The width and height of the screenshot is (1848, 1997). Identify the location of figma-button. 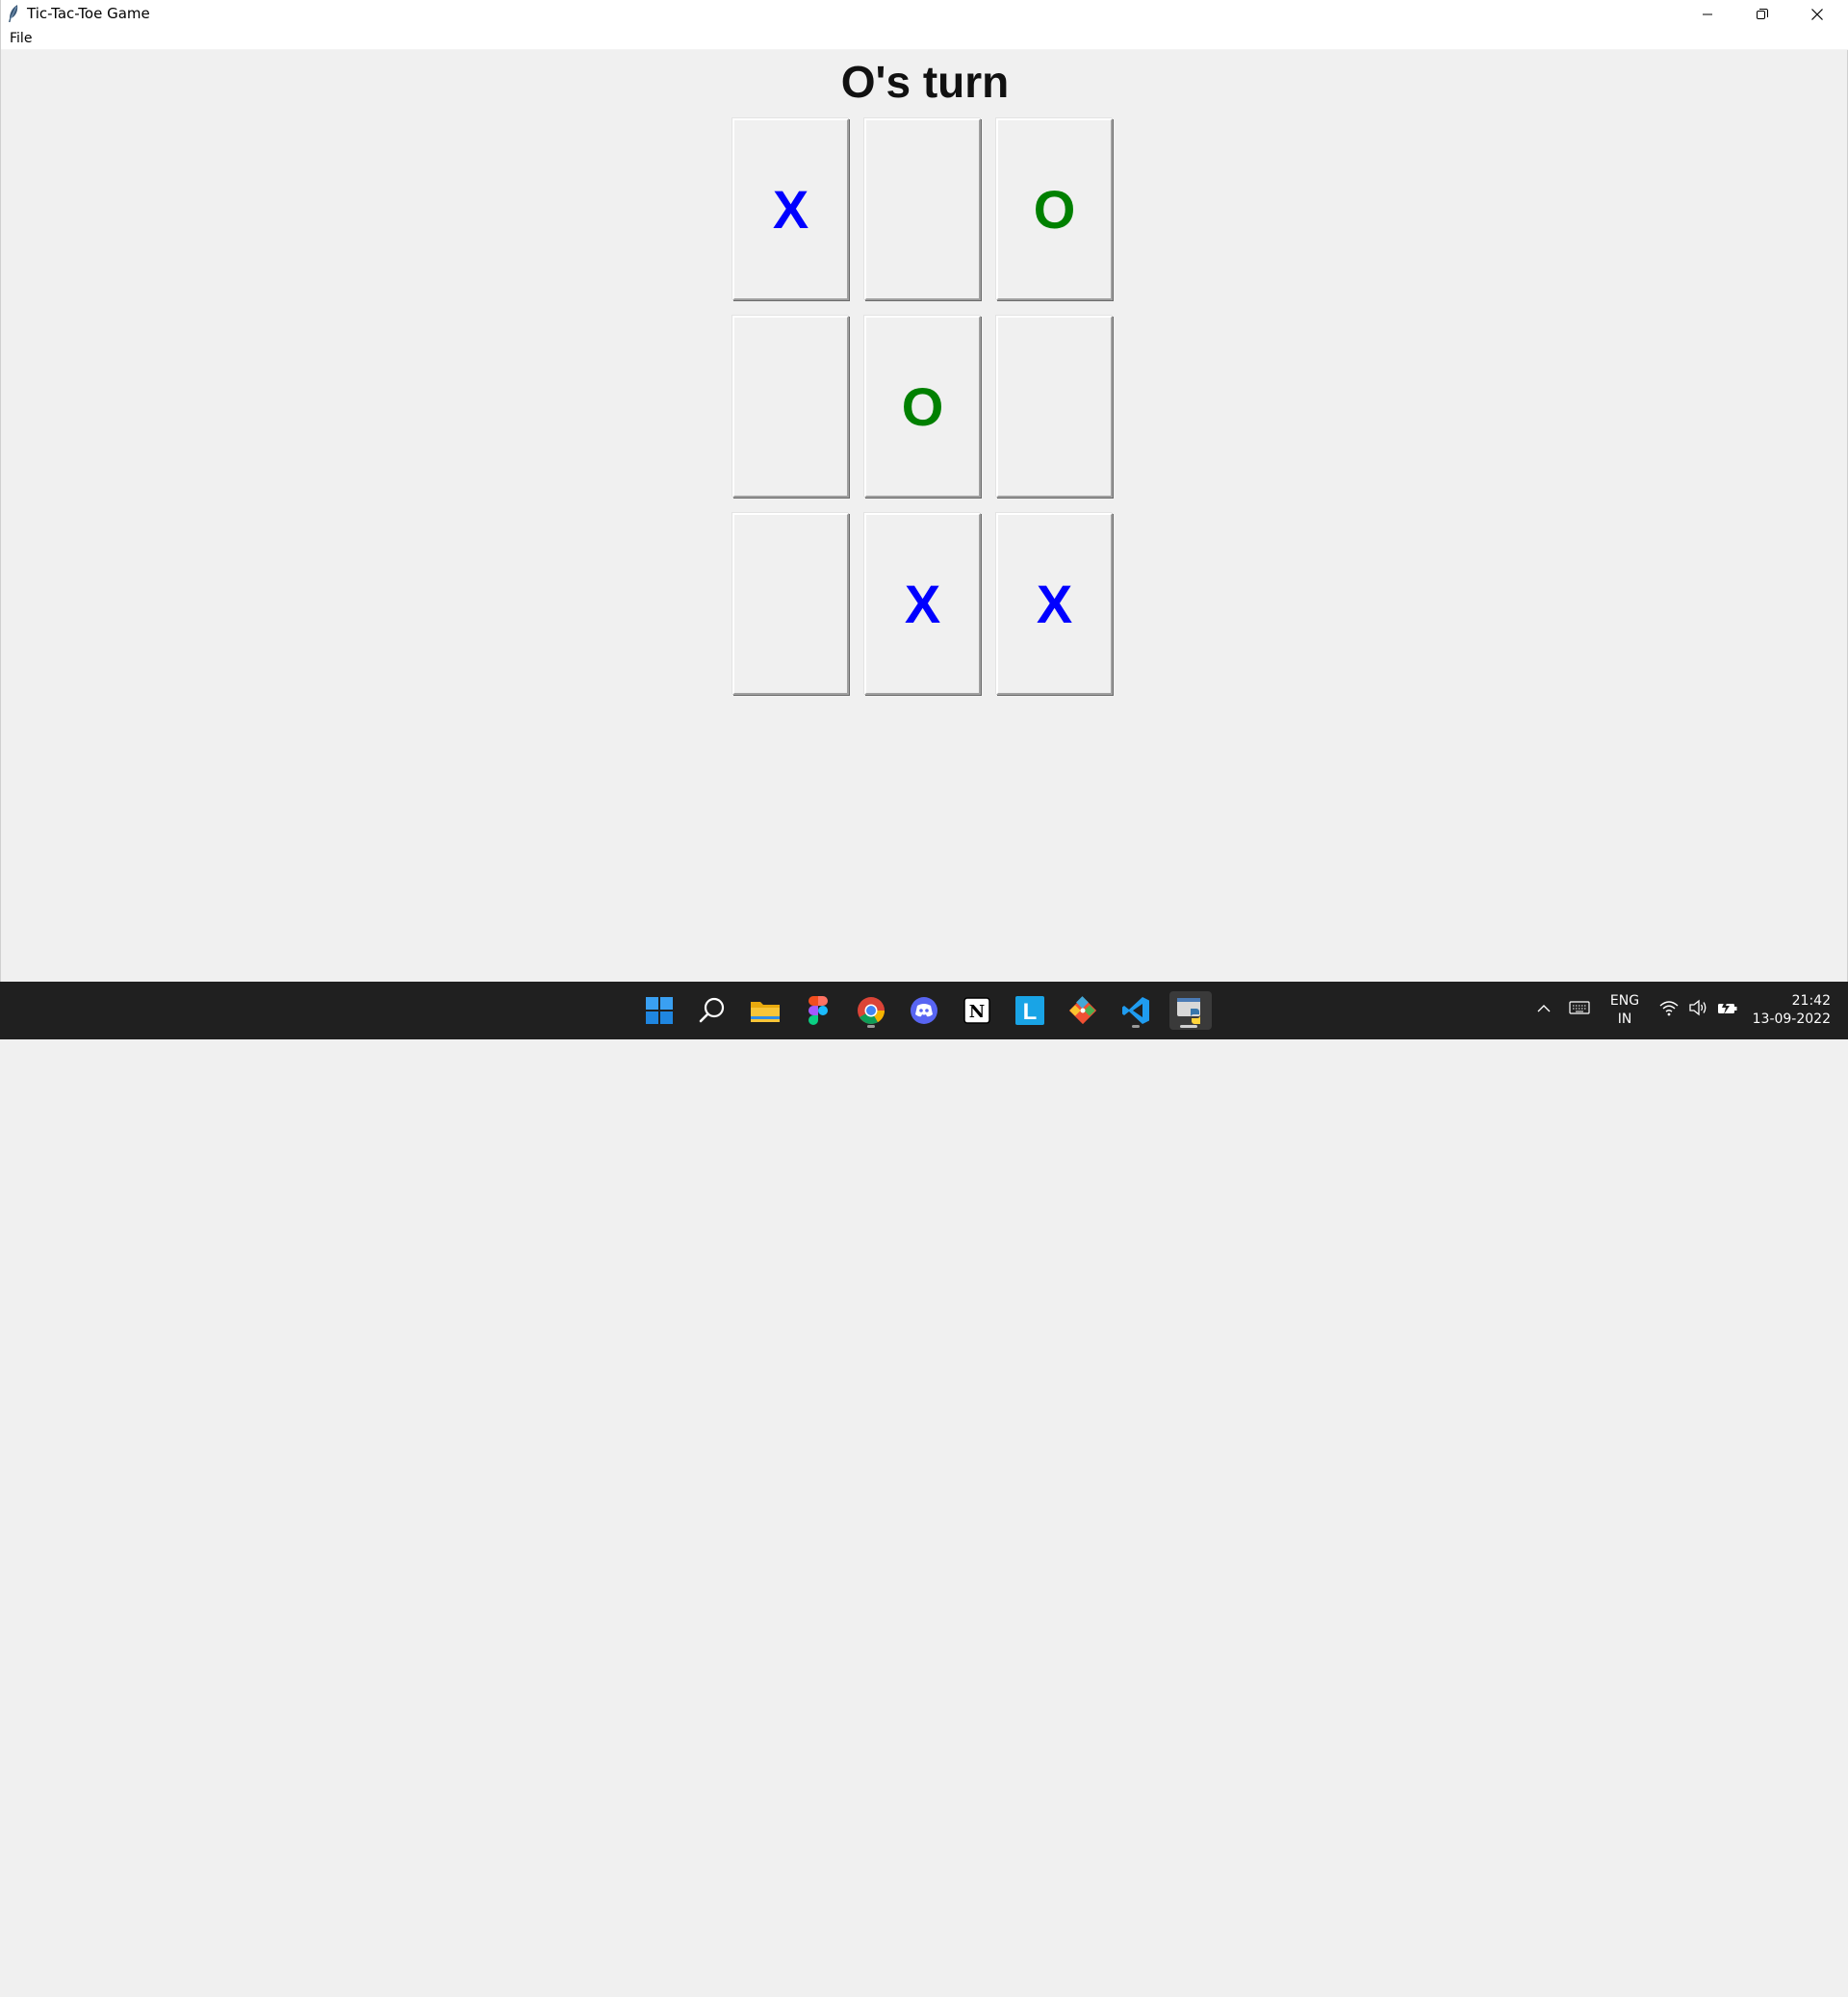
(818, 1011).